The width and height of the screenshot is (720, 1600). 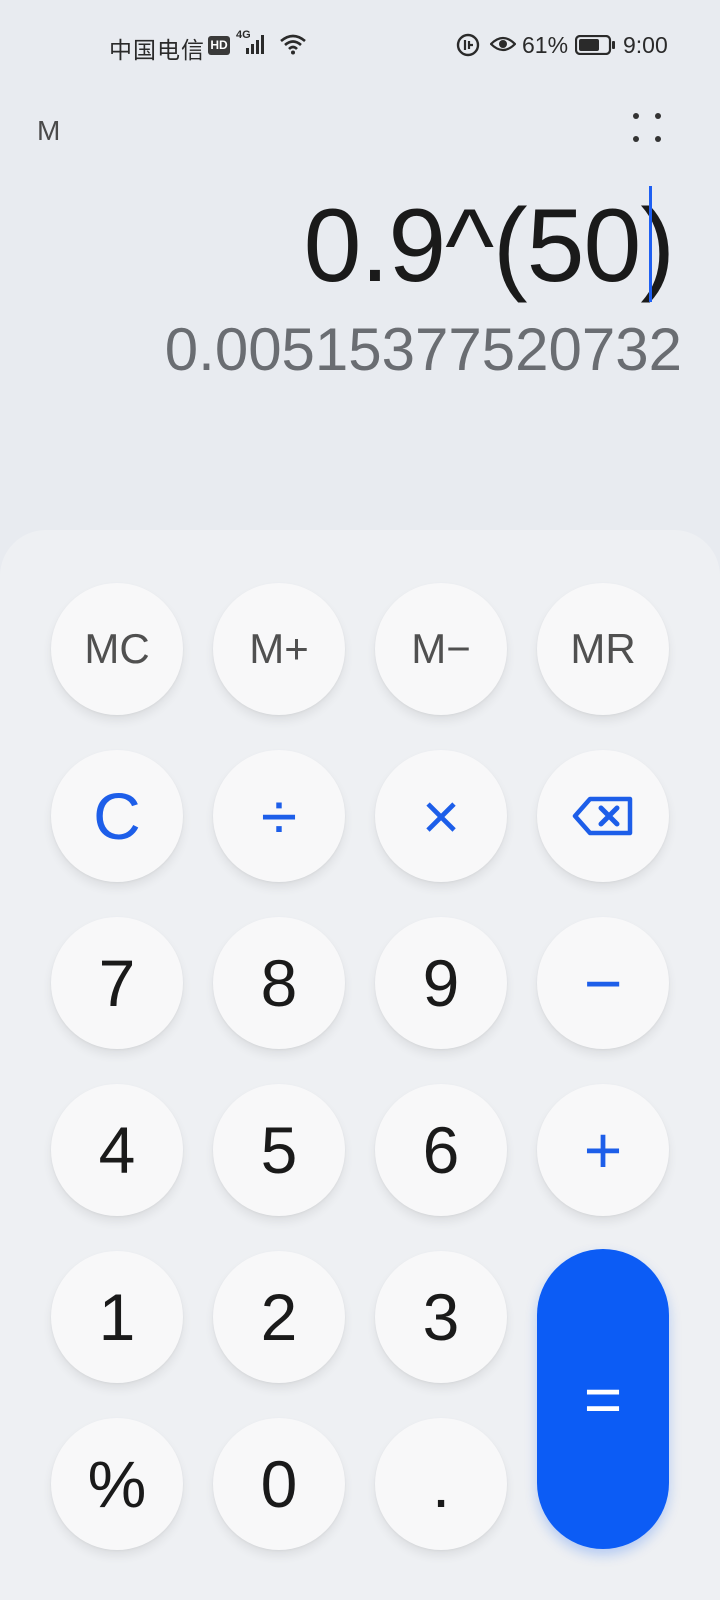 What do you see at coordinates (603, 983) in the screenshot?
I see `subtract-button: −` at bounding box center [603, 983].